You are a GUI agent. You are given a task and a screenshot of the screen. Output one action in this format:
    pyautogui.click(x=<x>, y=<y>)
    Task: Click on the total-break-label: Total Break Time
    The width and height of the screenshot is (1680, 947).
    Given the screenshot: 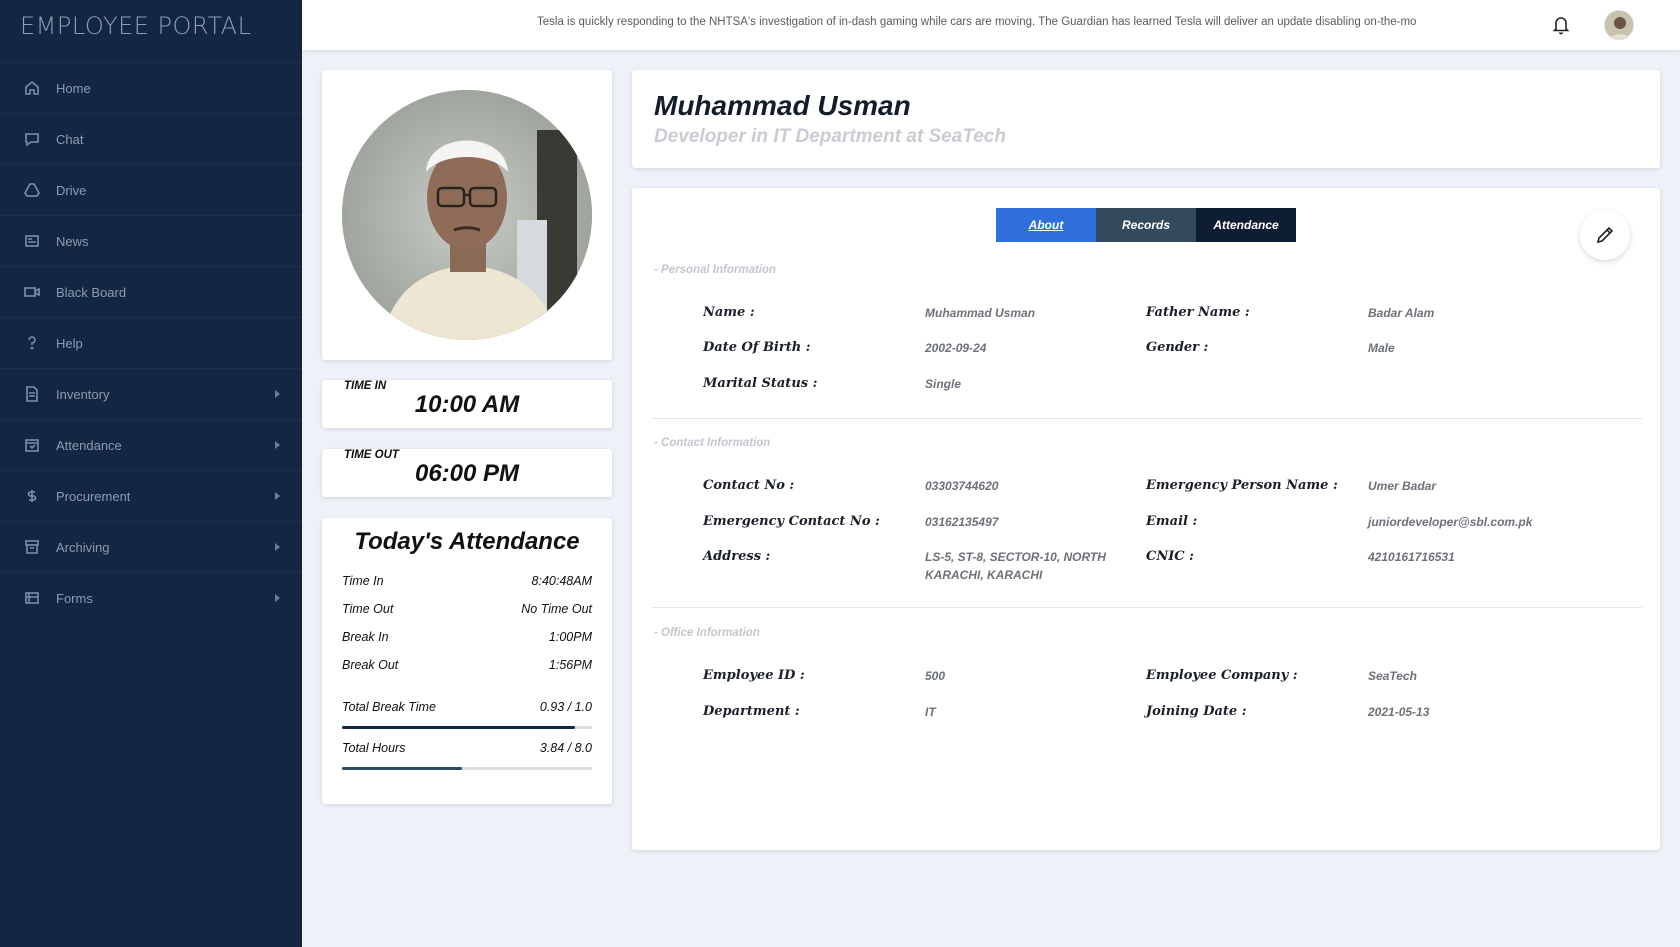 What is the action you would take?
    pyautogui.click(x=389, y=707)
    